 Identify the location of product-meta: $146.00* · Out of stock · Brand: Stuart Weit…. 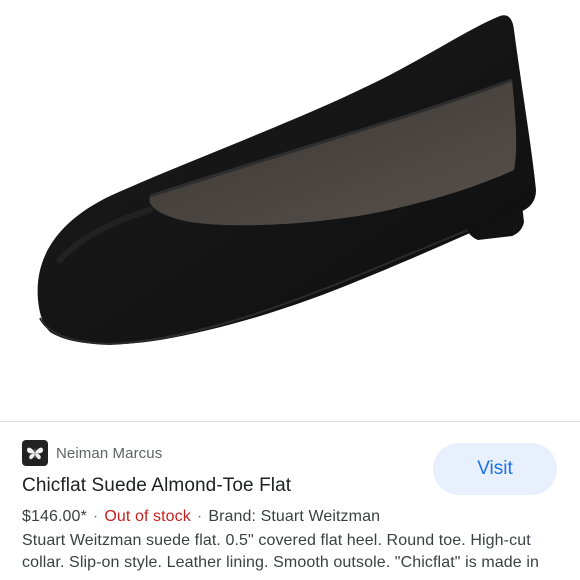
(201, 517).